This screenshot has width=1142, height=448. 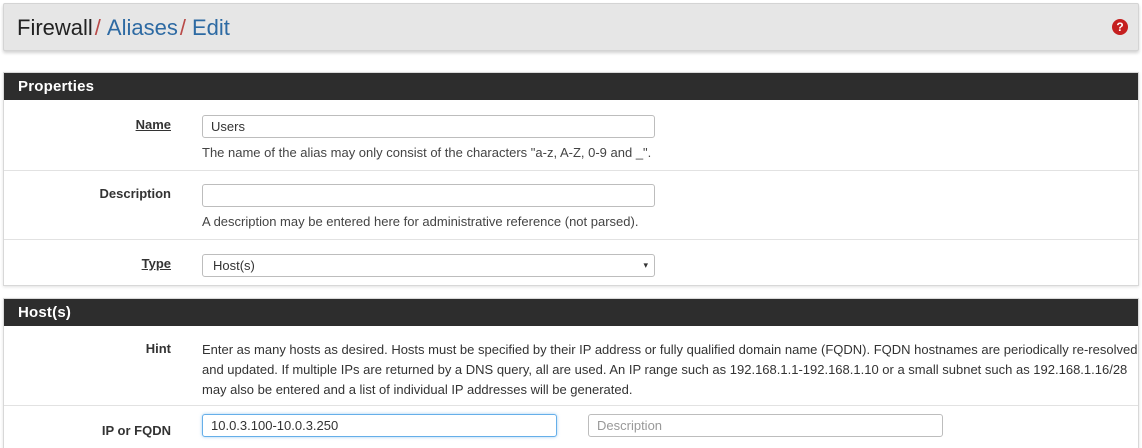 What do you see at coordinates (136, 430) in the screenshot?
I see `ip-label: IP or FQDN` at bounding box center [136, 430].